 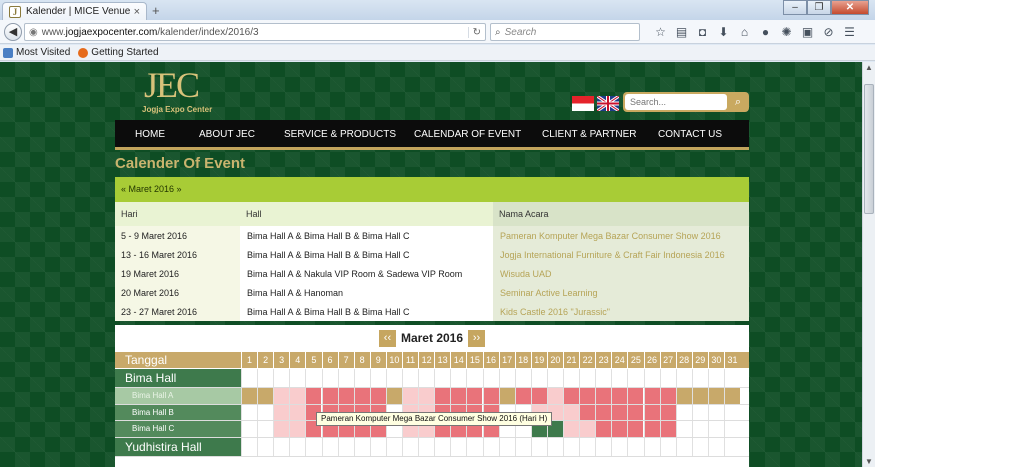 What do you see at coordinates (526, 274) in the screenshot?
I see `event-link: Wisuda UAD` at bounding box center [526, 274].